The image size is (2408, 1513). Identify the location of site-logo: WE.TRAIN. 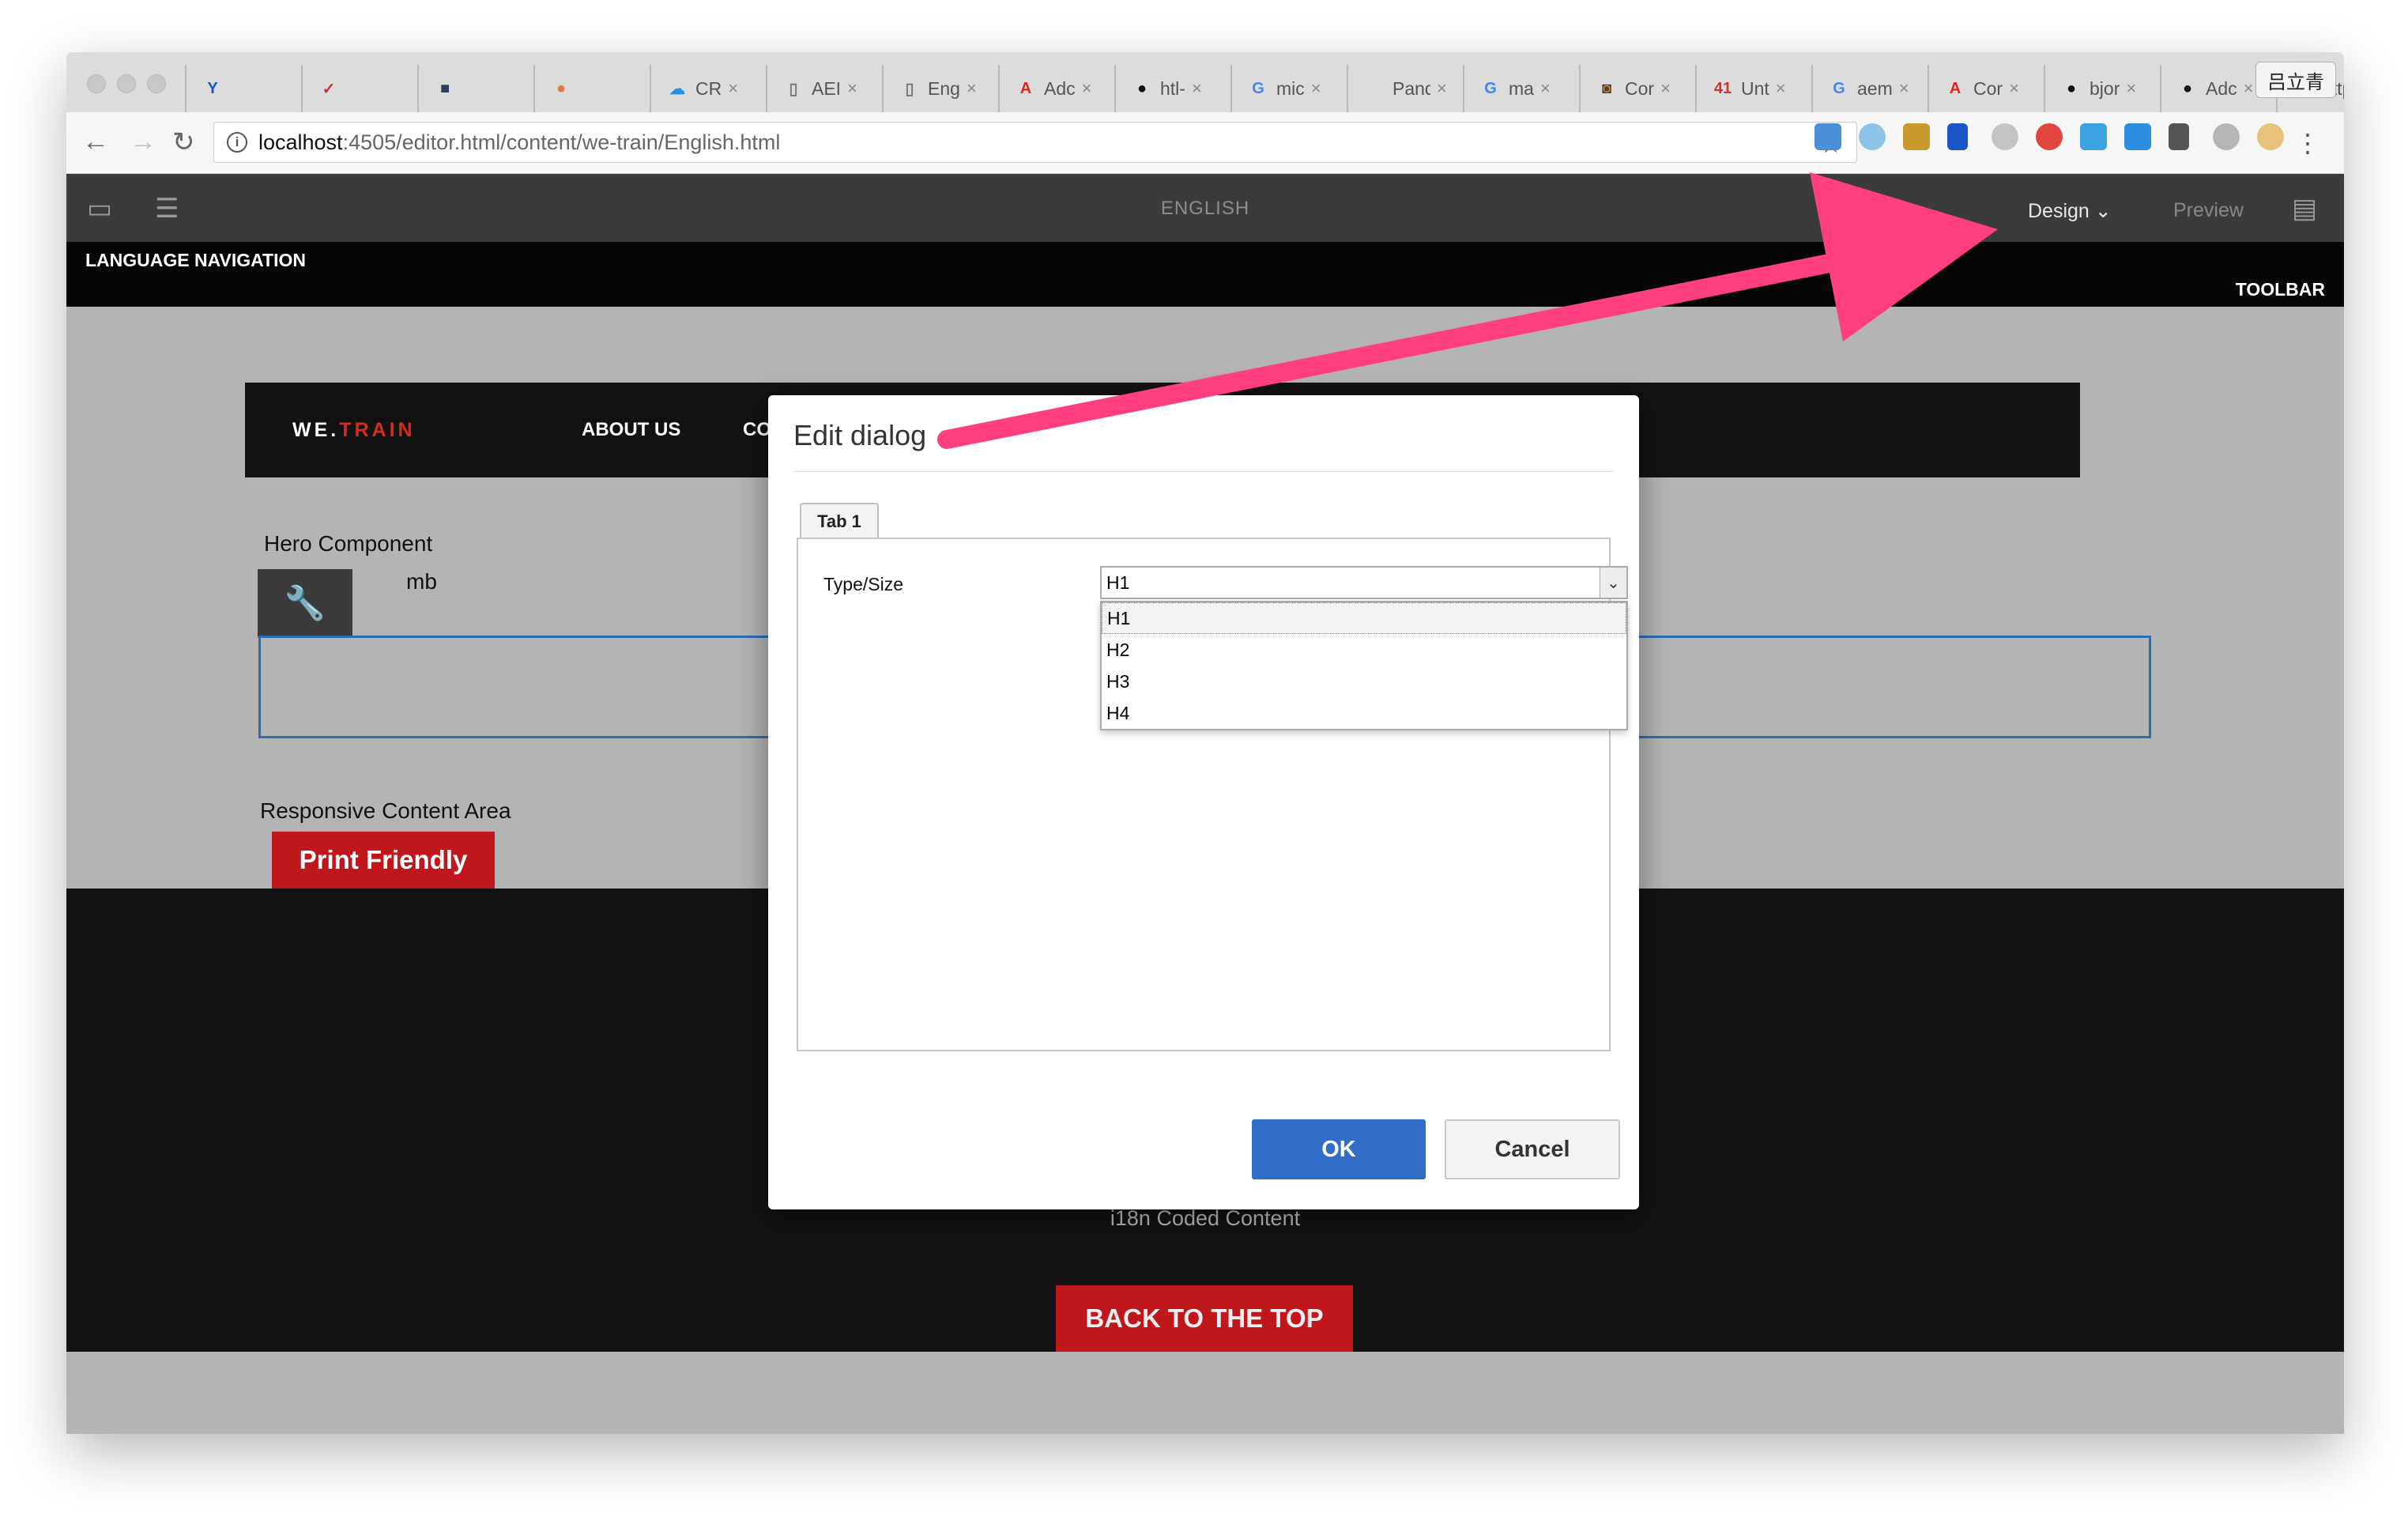
(354, 430).